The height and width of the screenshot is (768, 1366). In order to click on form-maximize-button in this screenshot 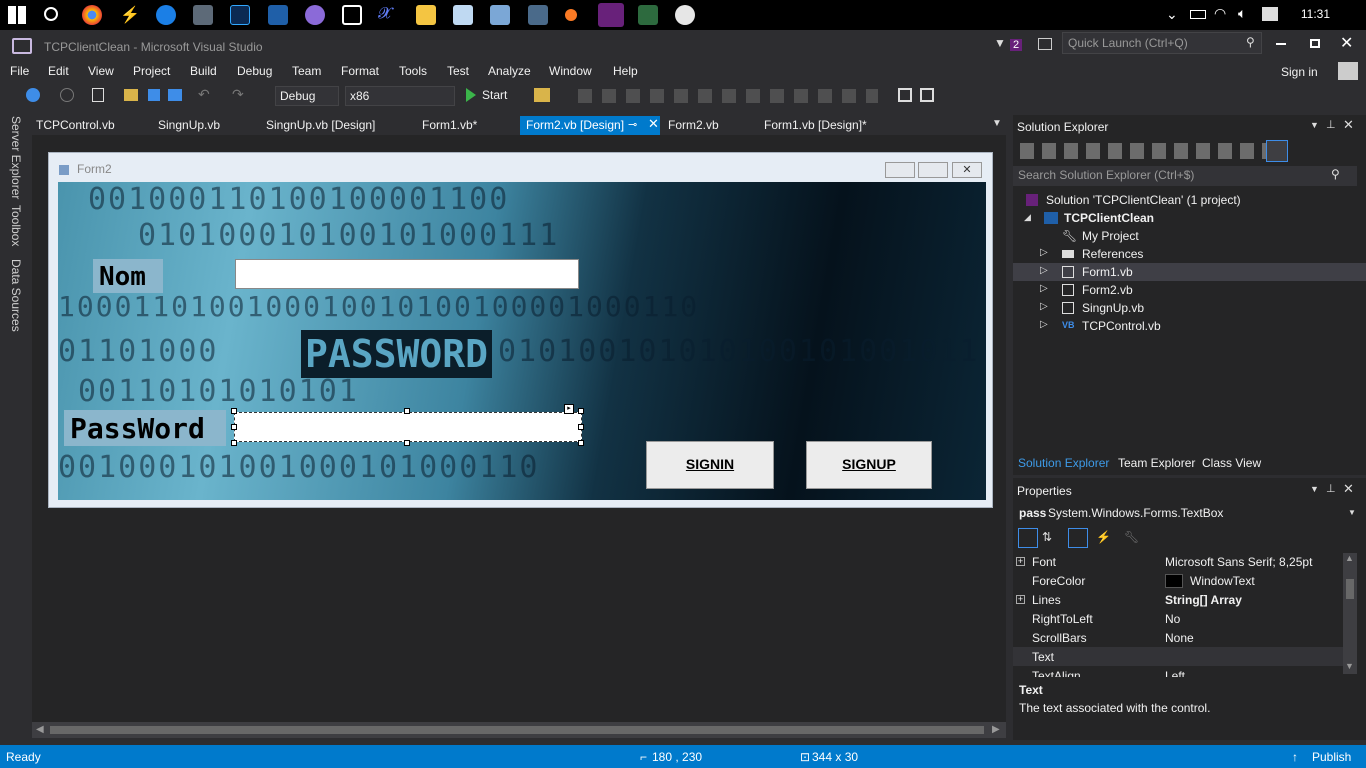, I will do `click(933, 170)`.